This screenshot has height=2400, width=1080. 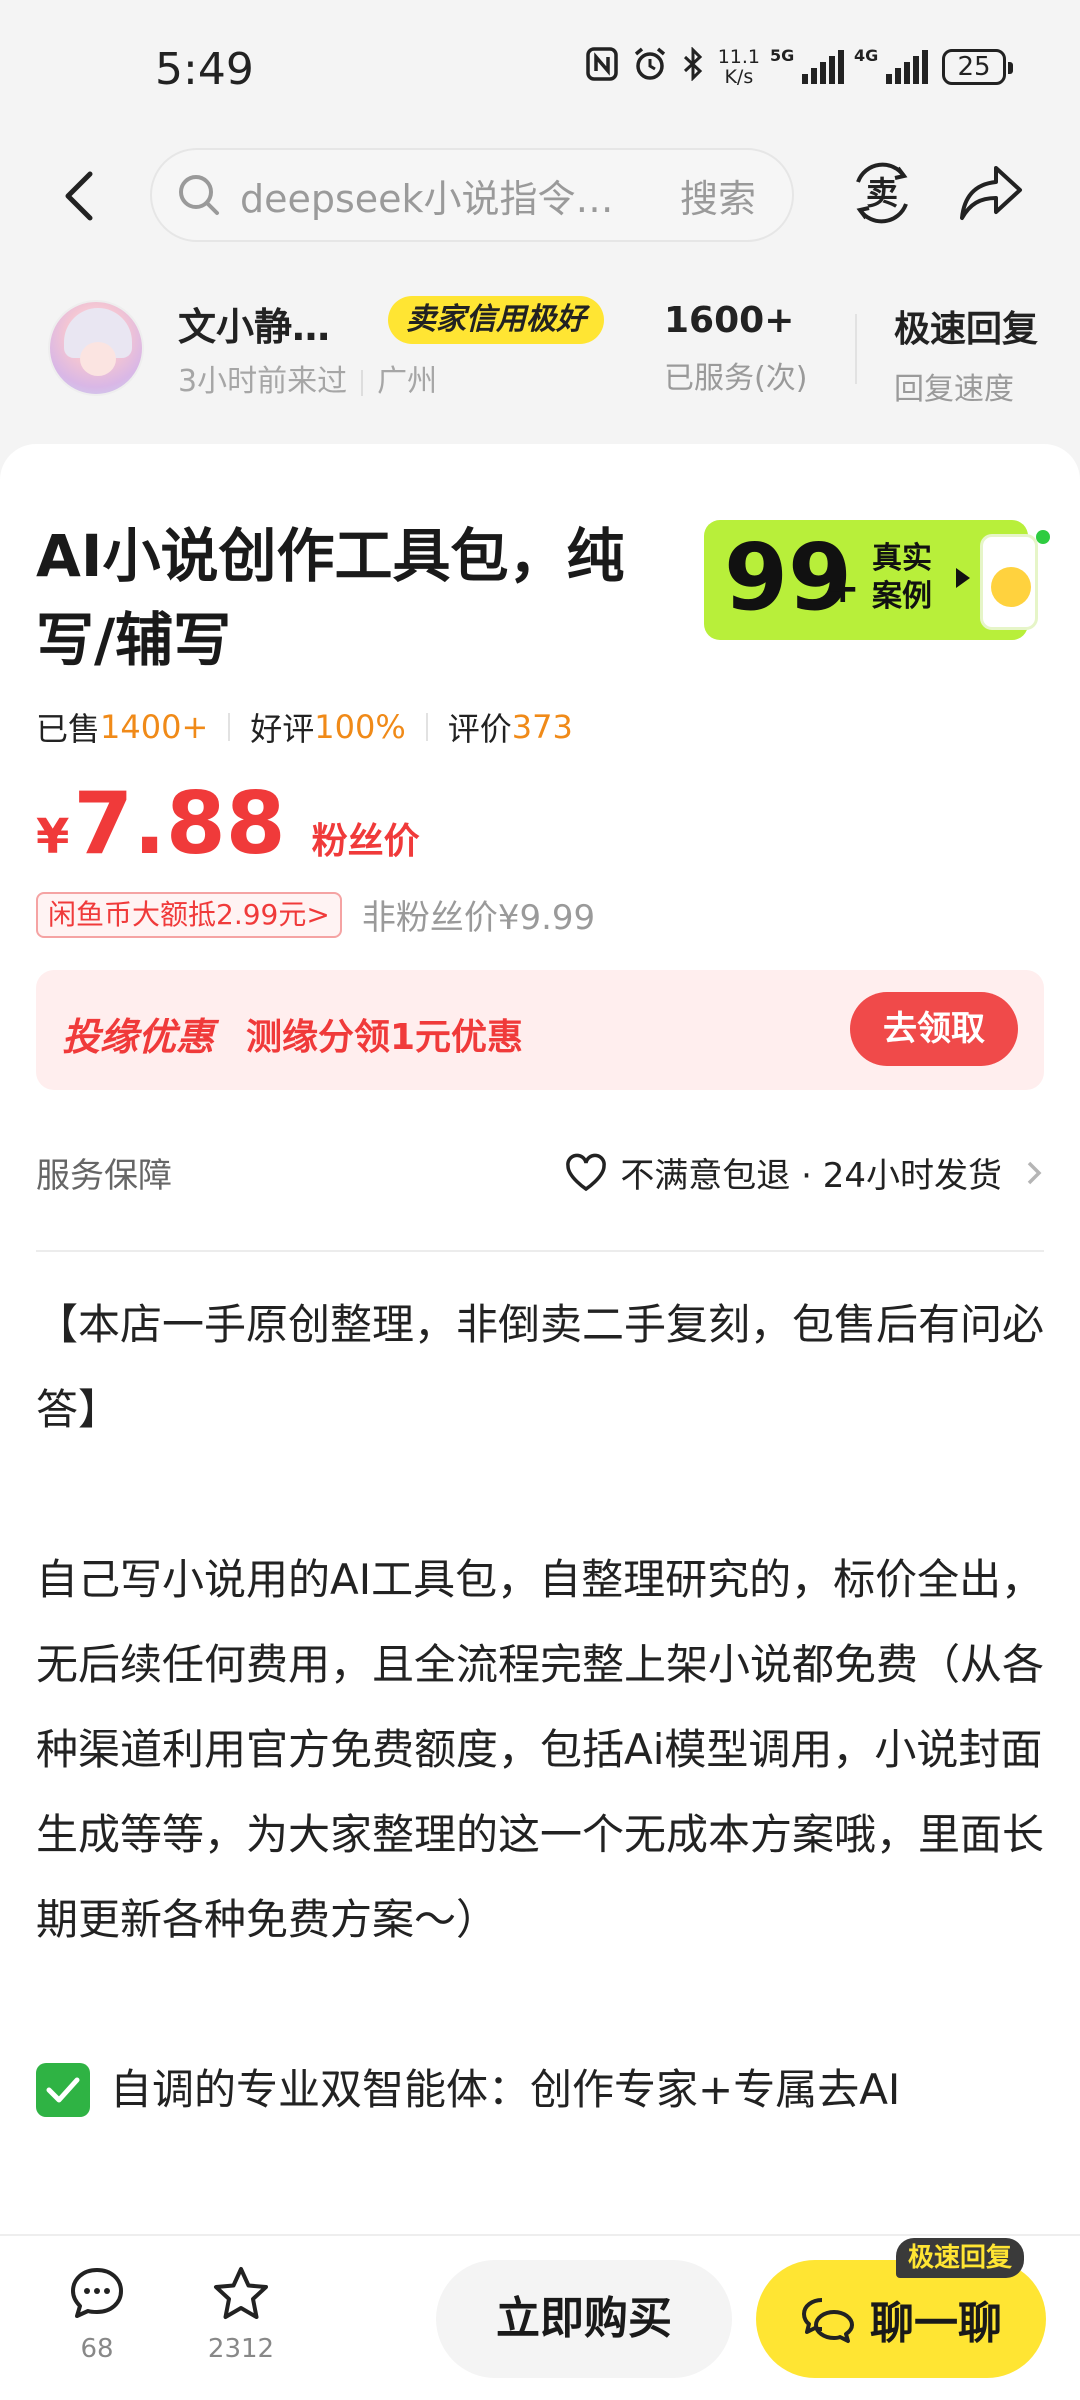 I want to click on search-input: deepseek小说指令… 搜索, so click(x=472, y=195).